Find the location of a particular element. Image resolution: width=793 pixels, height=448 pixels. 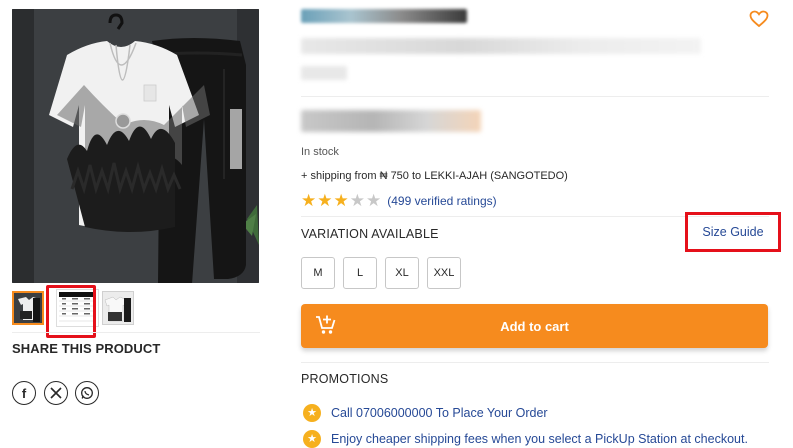

variation-title: VARIATION AVAILABLE is located at coordinates (370, 234).